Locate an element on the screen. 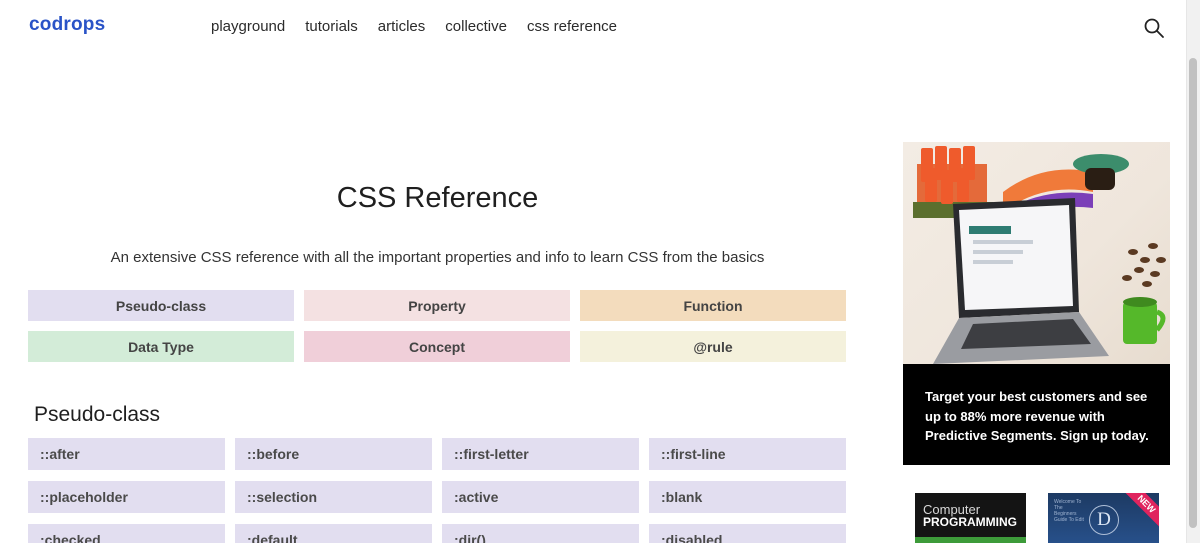 This screenshot has height=543, width=1200. book-small-text: Welcome To The Beginners Guide To Edit is located at coordinates (1069, 511).